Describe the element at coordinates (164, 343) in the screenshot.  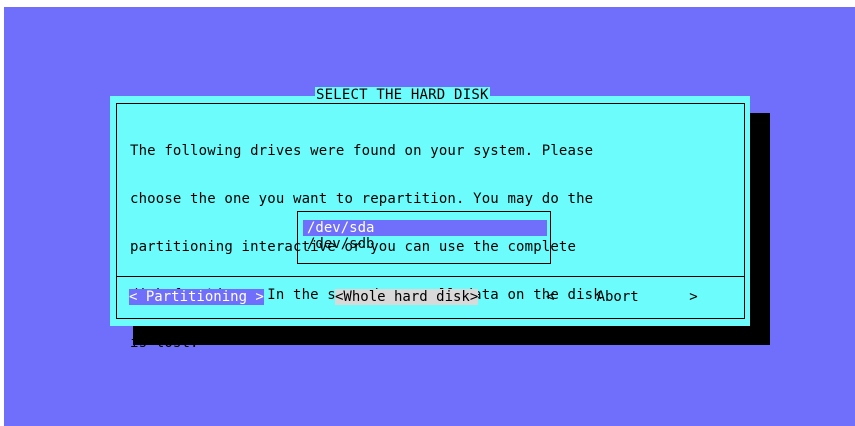
I see `message-line: is lost.` at that location.